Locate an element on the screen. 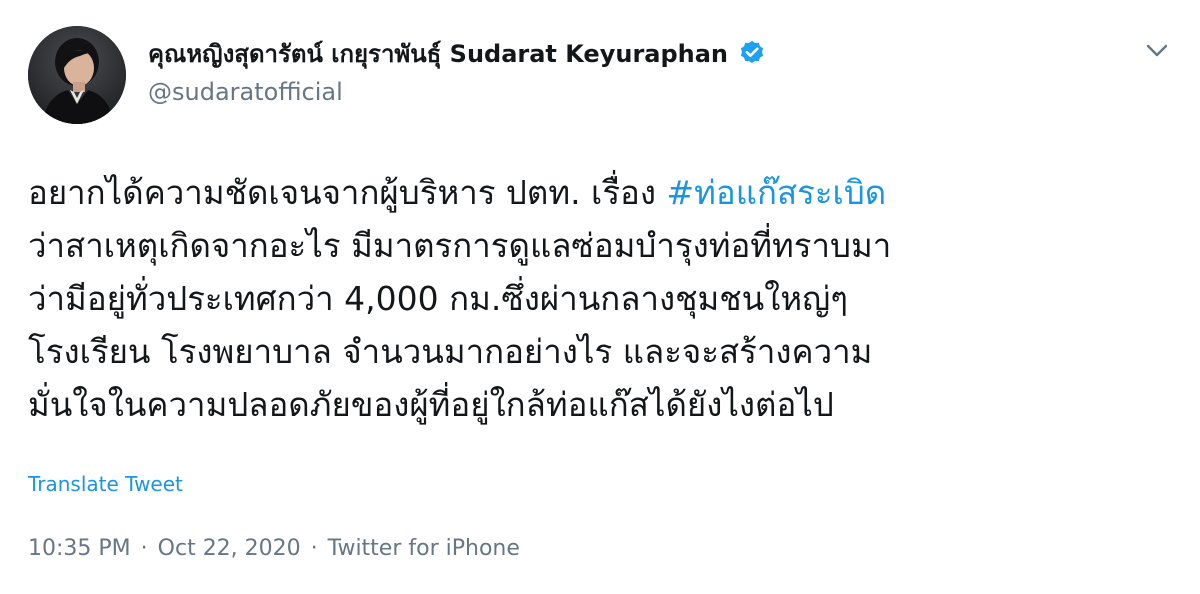 The width and height of the screenshot is (1200, 594). profile-photo-avatar is located at coordinates (77, 75).